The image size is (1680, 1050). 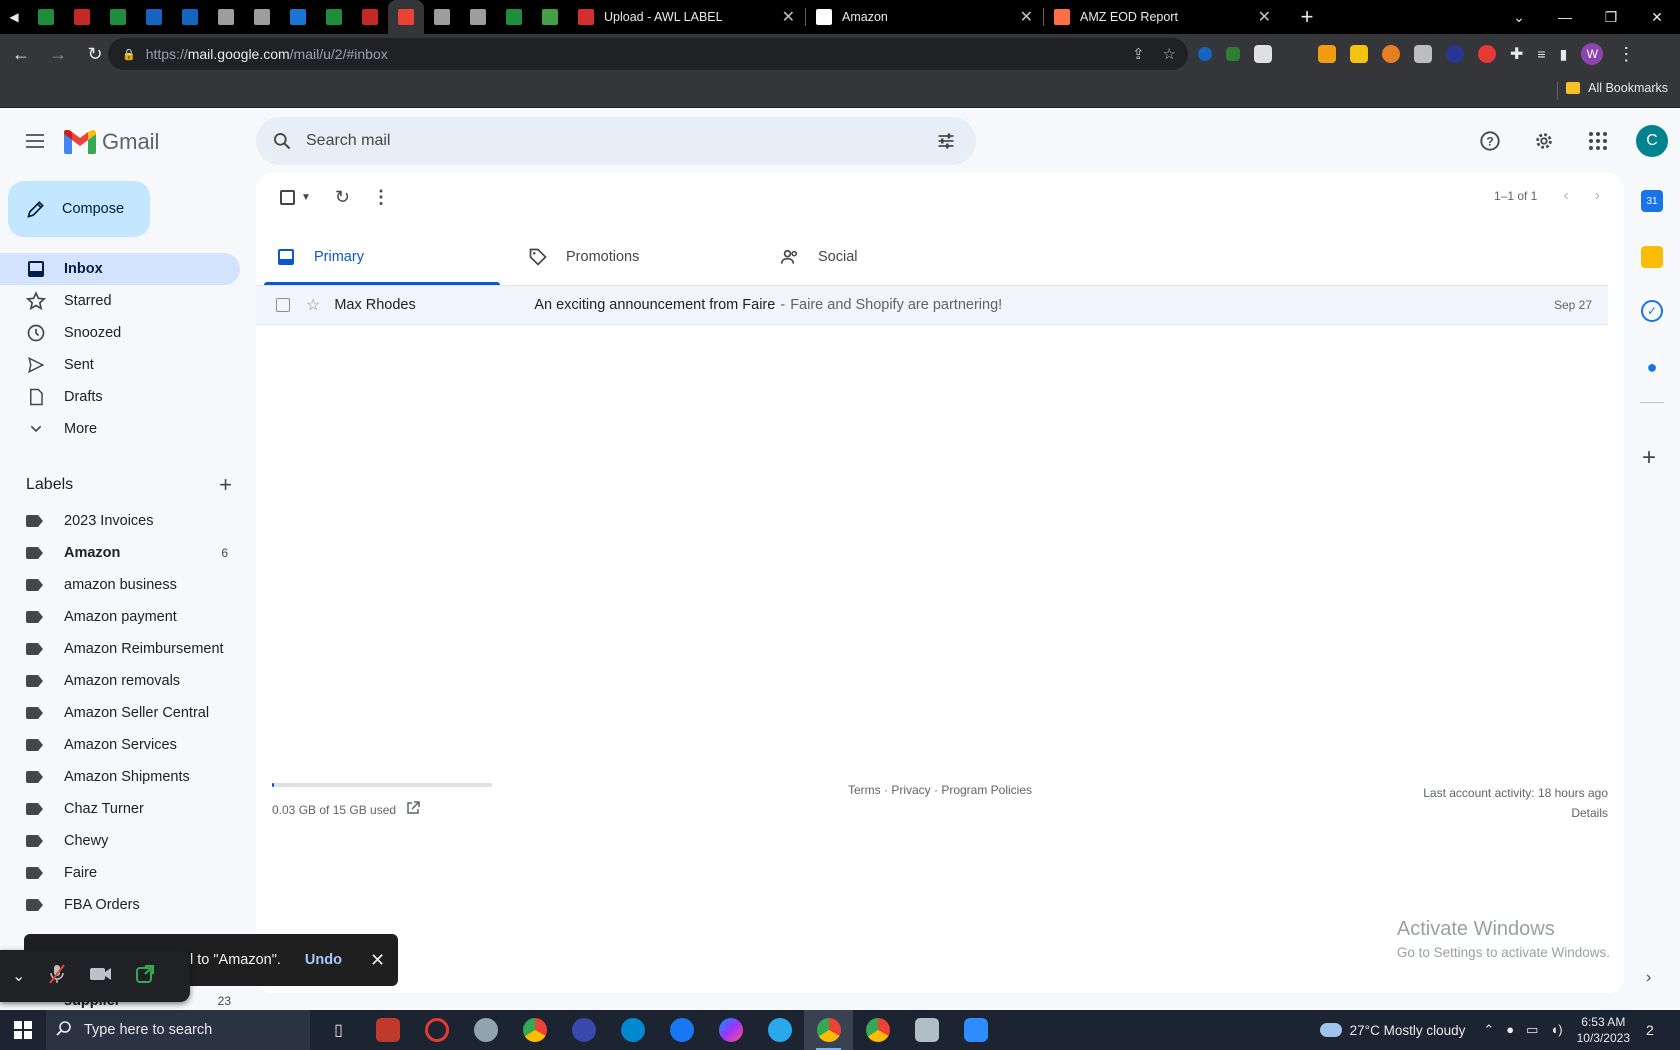 I want to click on mic-muted-icon, so click(x=57, y=976).